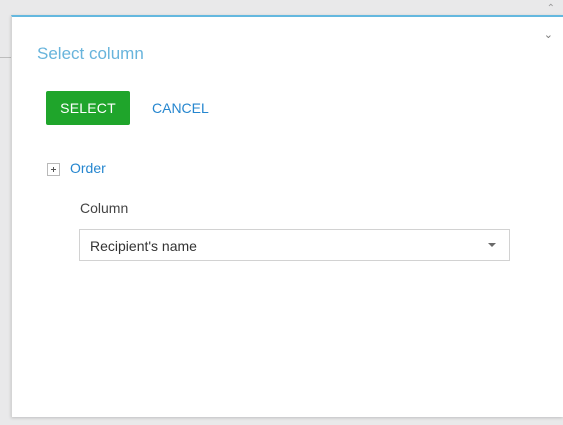  What do you see at coordinates (548, 35) in the screenshot?
I see `chevron-down-icon: ⌄` at bounding box center [548, 35].